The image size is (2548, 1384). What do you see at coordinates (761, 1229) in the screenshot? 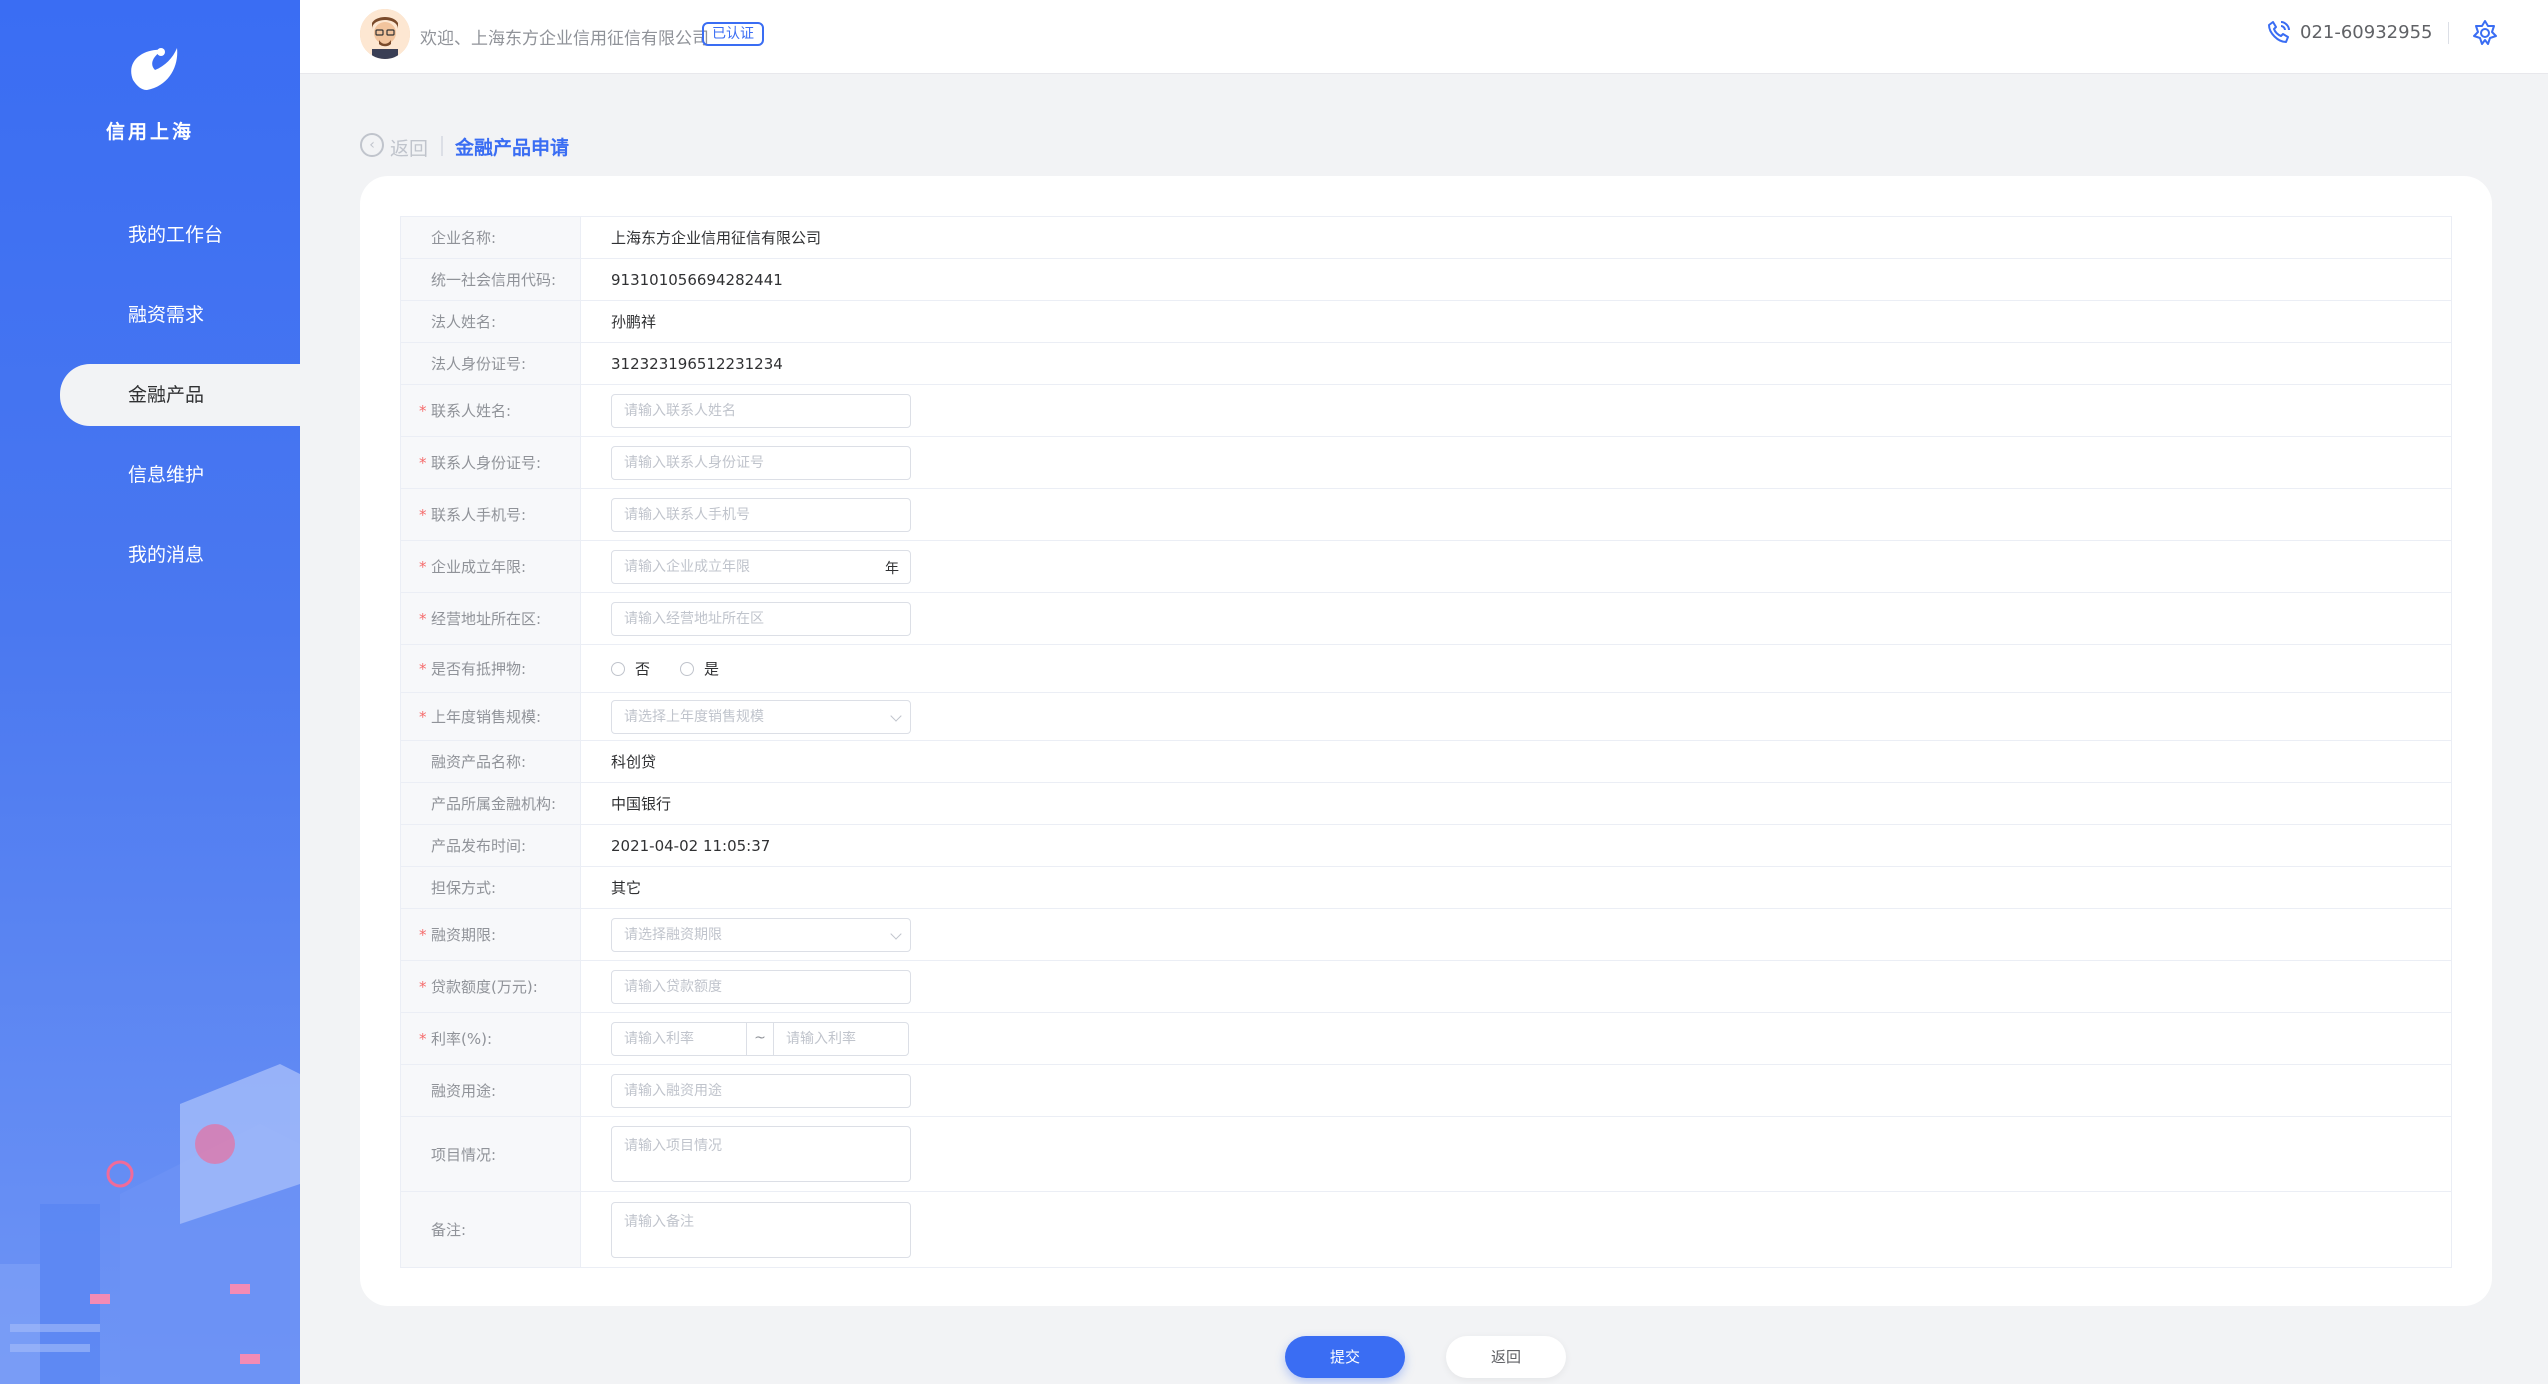
I see `remark-textarea` at bounding box center [761, 1229].